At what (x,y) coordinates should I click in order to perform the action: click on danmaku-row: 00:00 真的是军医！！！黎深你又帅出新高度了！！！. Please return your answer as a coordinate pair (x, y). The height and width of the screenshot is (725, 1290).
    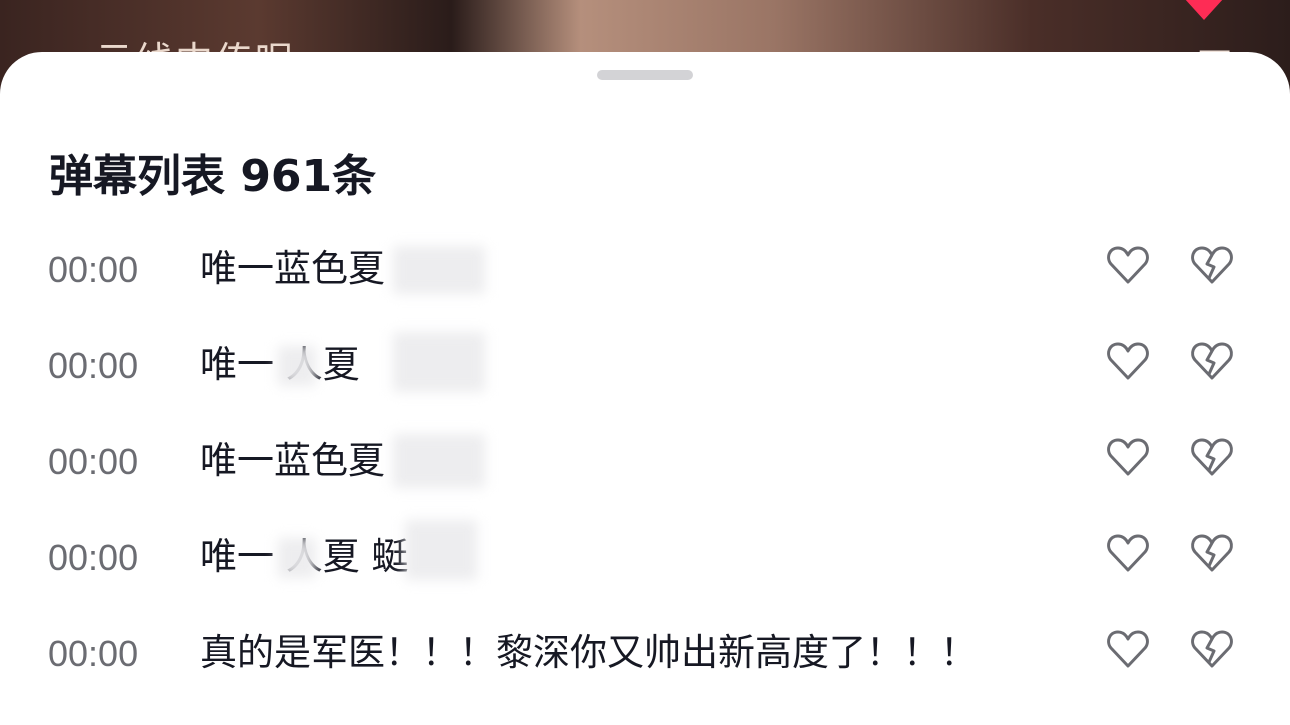
    Looking at the image, I should click on (645, 677).